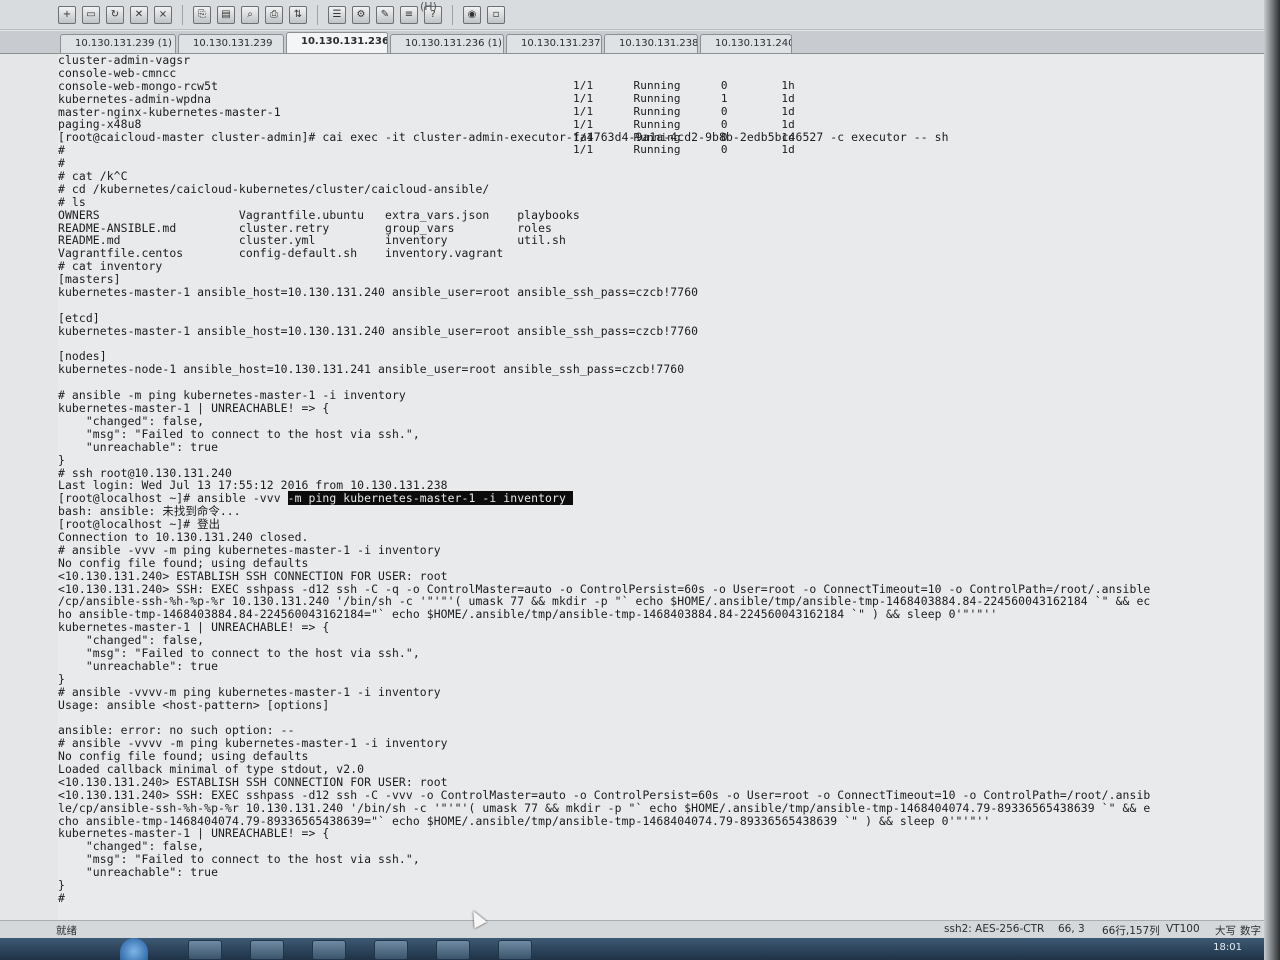  Describe the element at coordinates (391, 950) in the screenshot. I see `taskbar-app-icon` at that location.